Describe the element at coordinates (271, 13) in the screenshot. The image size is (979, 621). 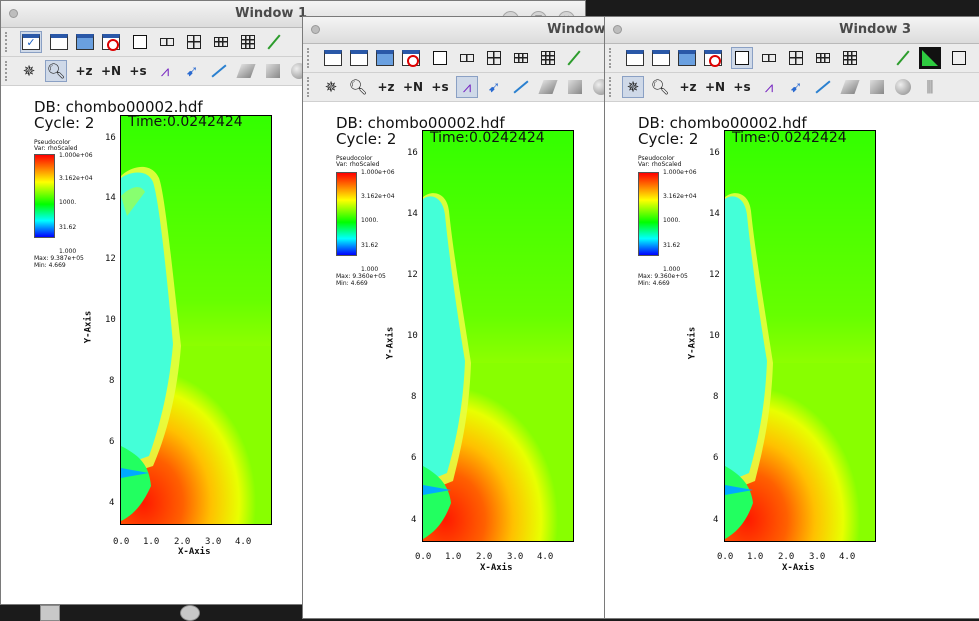
I see `window-1-title: Window 1` at that location.